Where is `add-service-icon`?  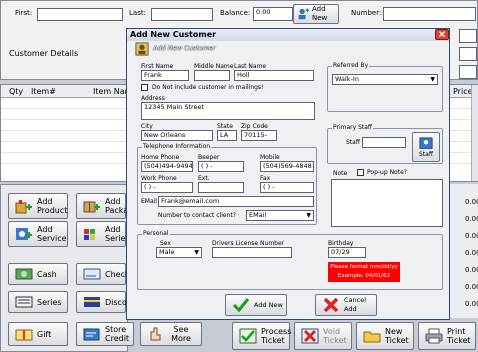 add-service-icon is located at coordinates (24, 234).